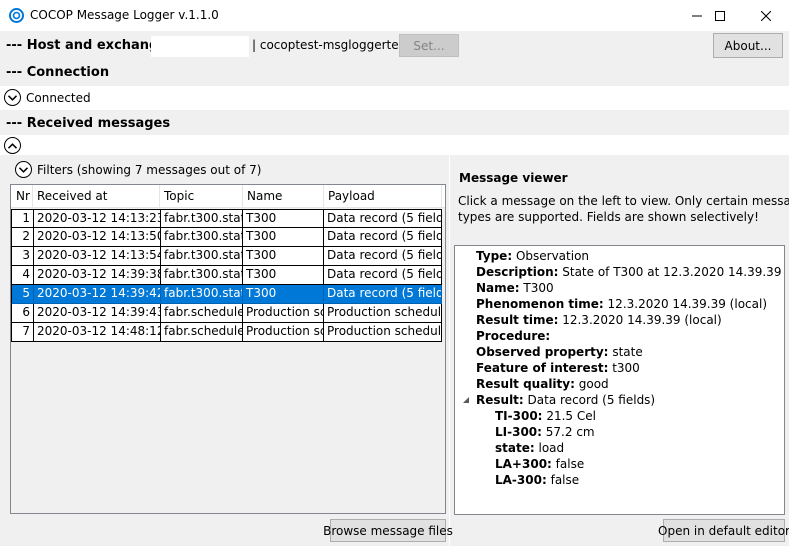 The image size is (789, 546). Describe the element at coordinates (627, 352) in the screenshot. I see `field-value: state` at that location.